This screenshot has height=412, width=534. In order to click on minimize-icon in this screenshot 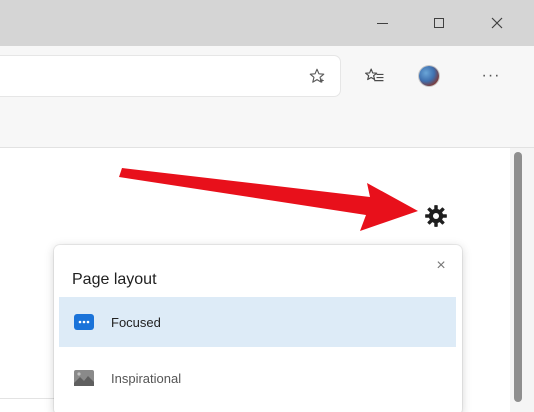, I will do `click(382, 23)`.